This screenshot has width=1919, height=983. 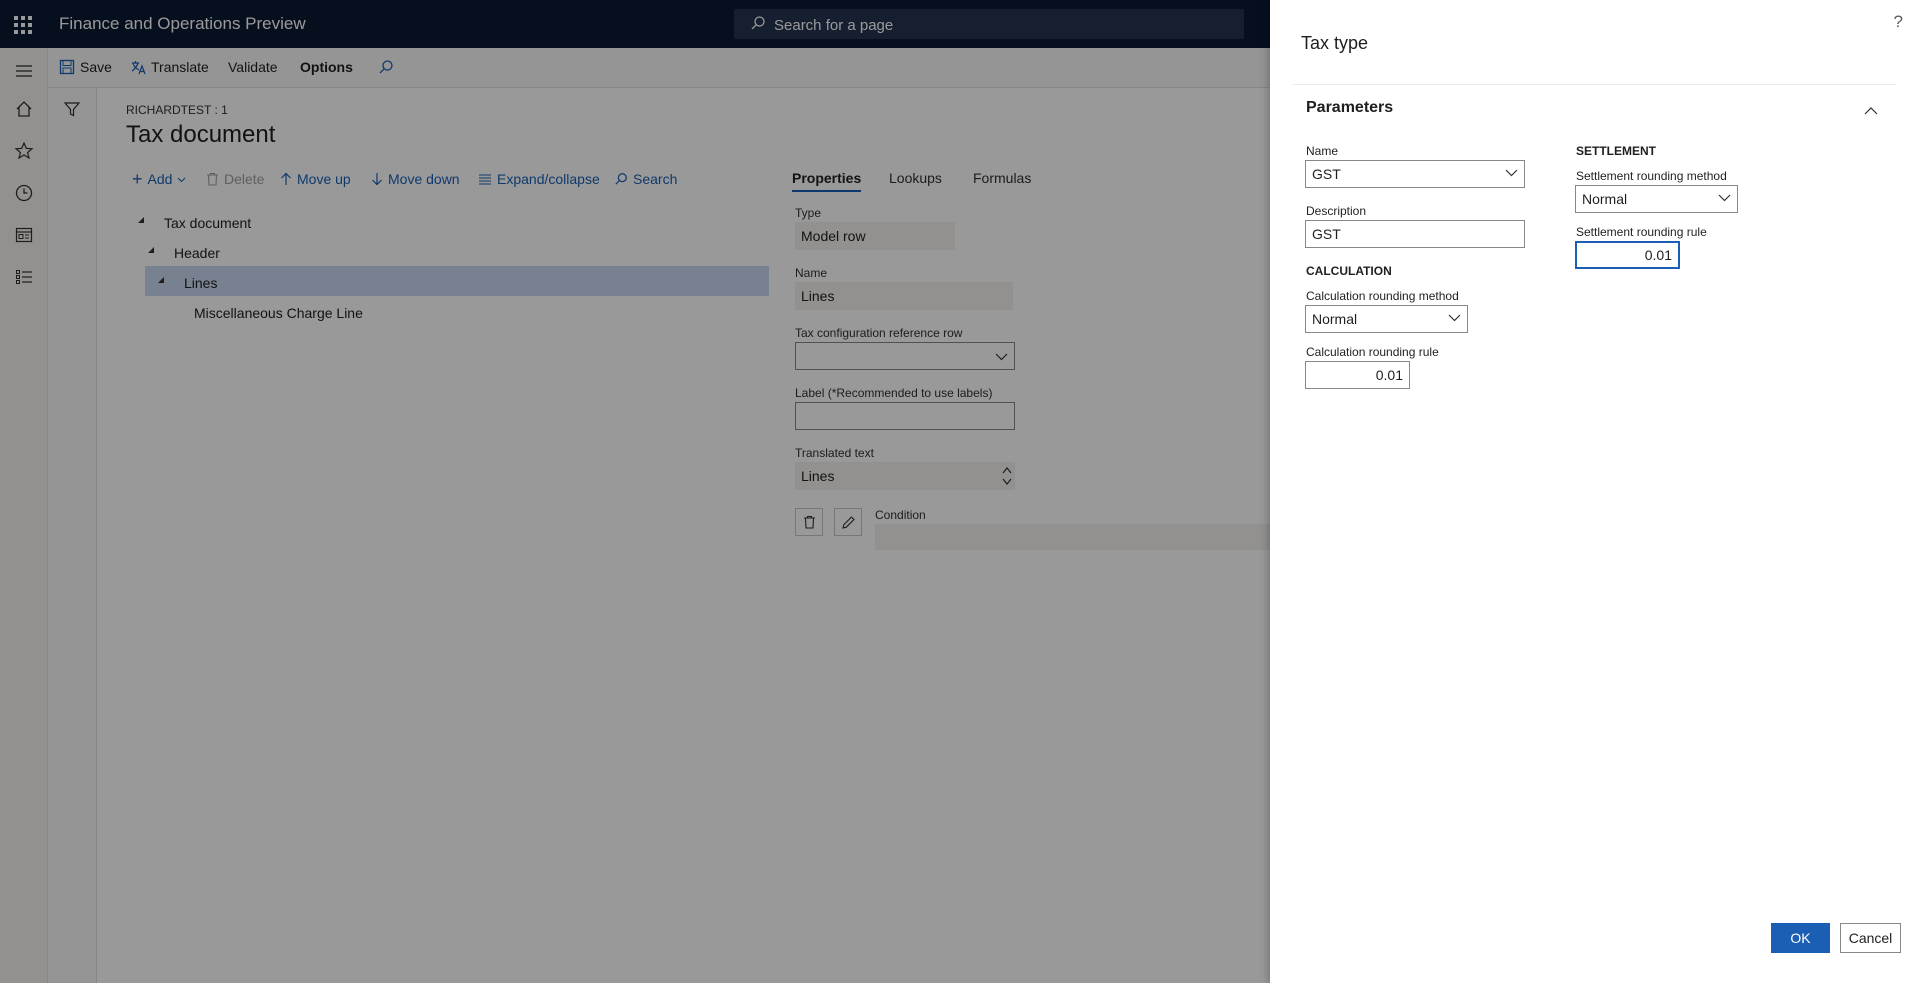 What do you see at coordinates (1415, 234) in the screenshot?
I see `description-input: GST` at bounding box center [1415, 234].